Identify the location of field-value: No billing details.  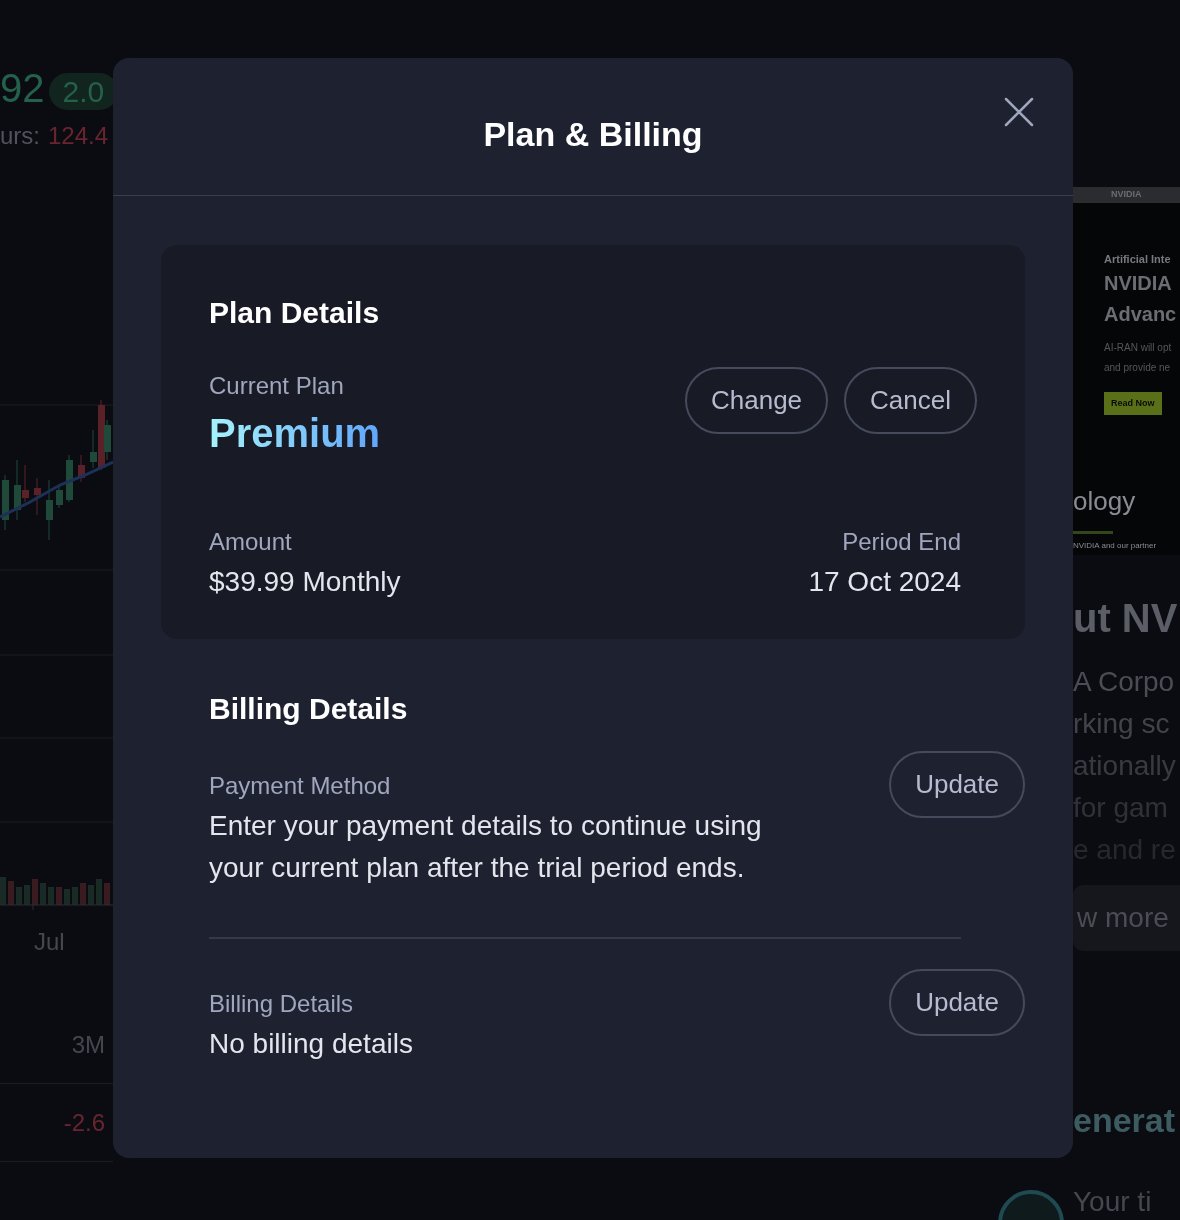
(311, 1044).